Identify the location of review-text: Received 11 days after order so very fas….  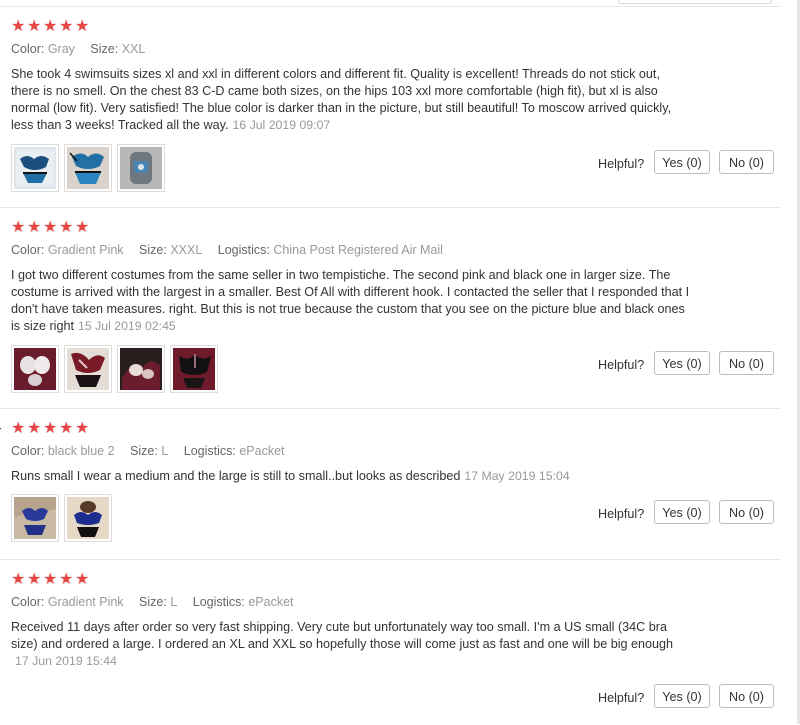
(351, 644).